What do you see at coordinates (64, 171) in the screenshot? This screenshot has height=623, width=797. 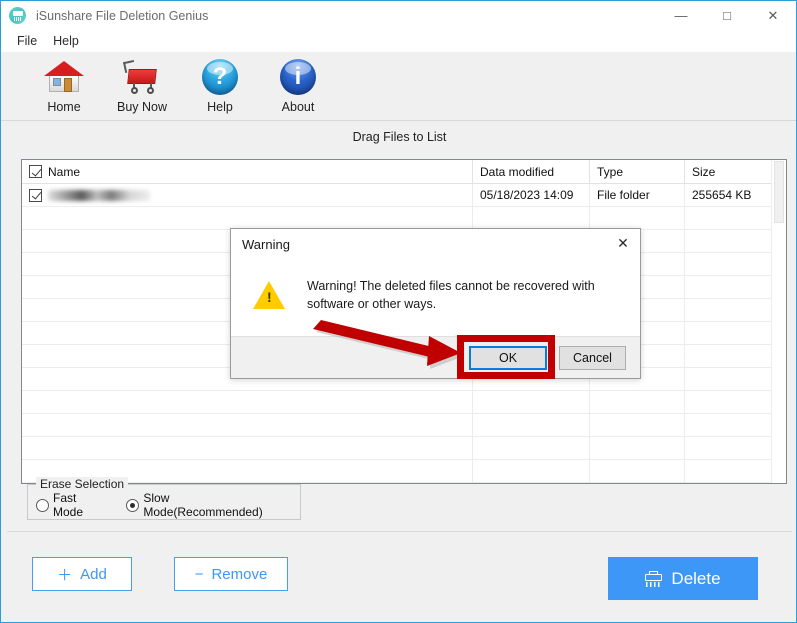 I see `column-header-name-label: Name` at bounding box center [64, 171].